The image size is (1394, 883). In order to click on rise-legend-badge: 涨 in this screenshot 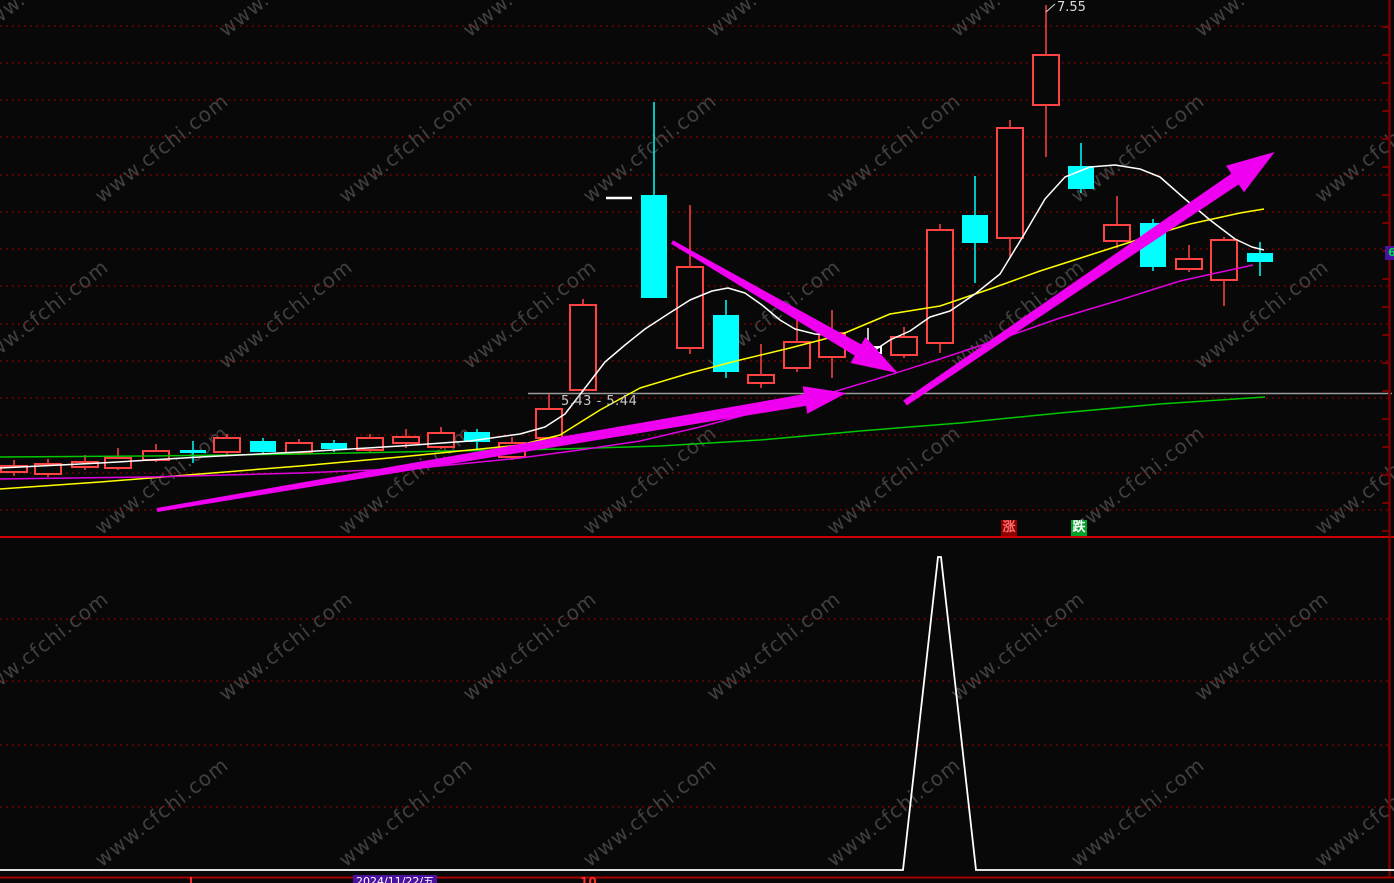, I will do `click(1009, 528)`.